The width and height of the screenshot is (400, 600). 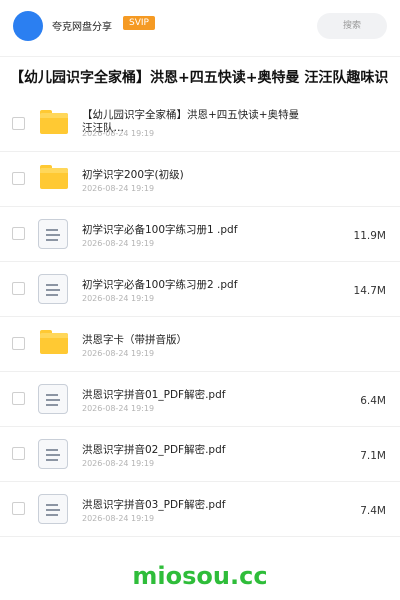 I want to click on file-name: 初学识字必备100字练习册2 .pdf, so click(x=160, y=285).